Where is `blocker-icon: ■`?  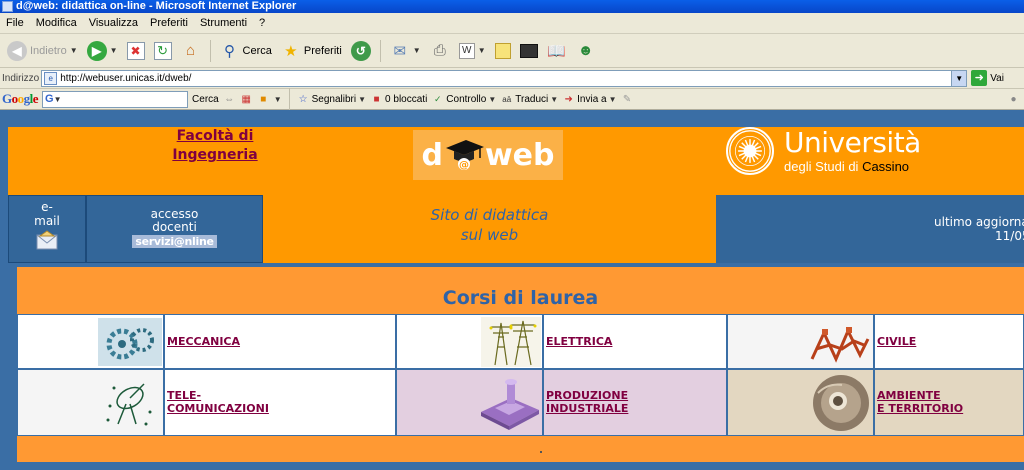 blocker-icon: ■ is located at coordinates (376, 99).